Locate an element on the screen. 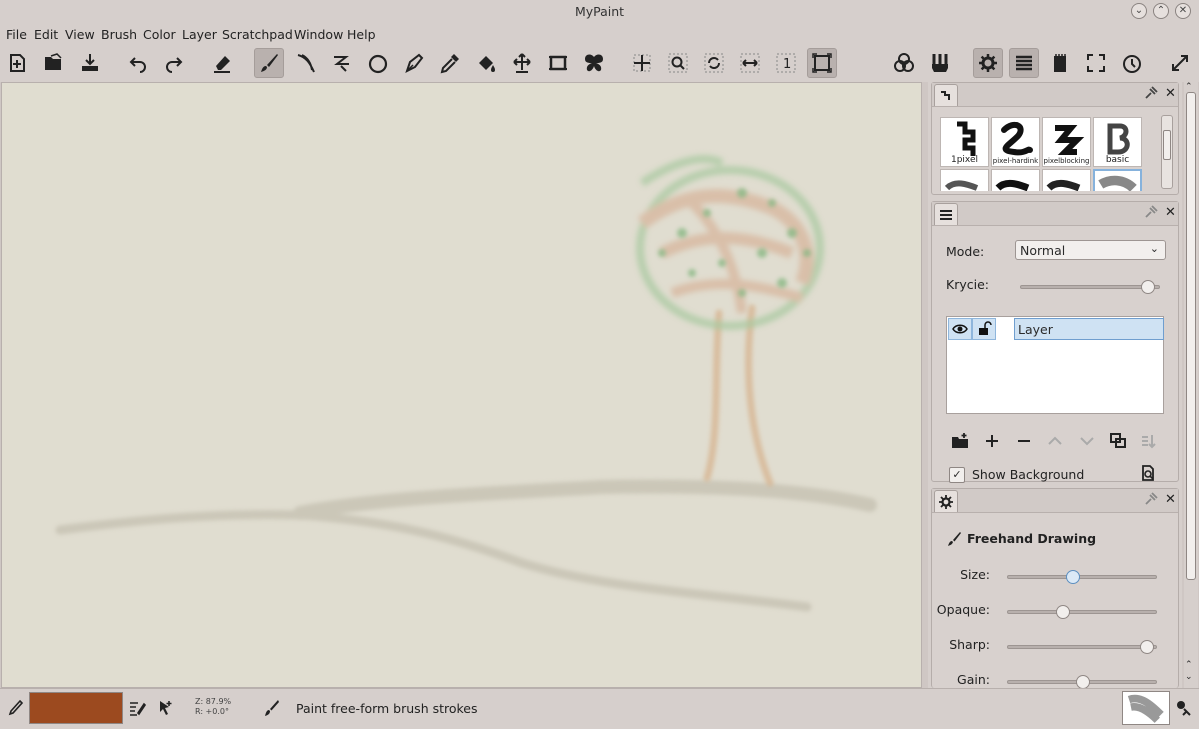 The width and height of the screenshot is (1199, 729). minimize-button: ⌄ is located at coordinates (1139, 11).